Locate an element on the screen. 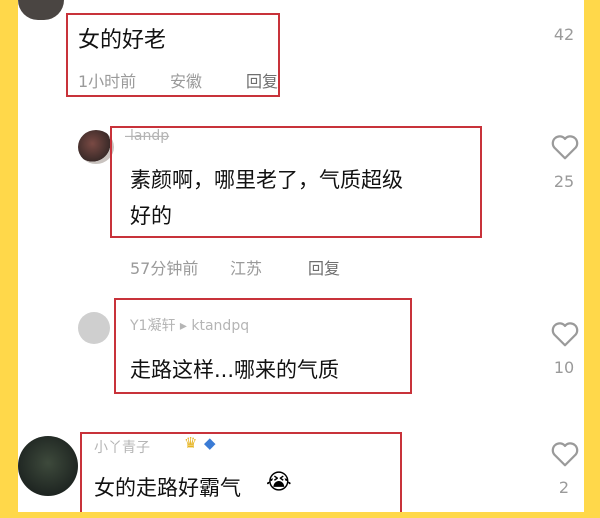  comment-location: 安徽 is located at coordinates (186, 81).